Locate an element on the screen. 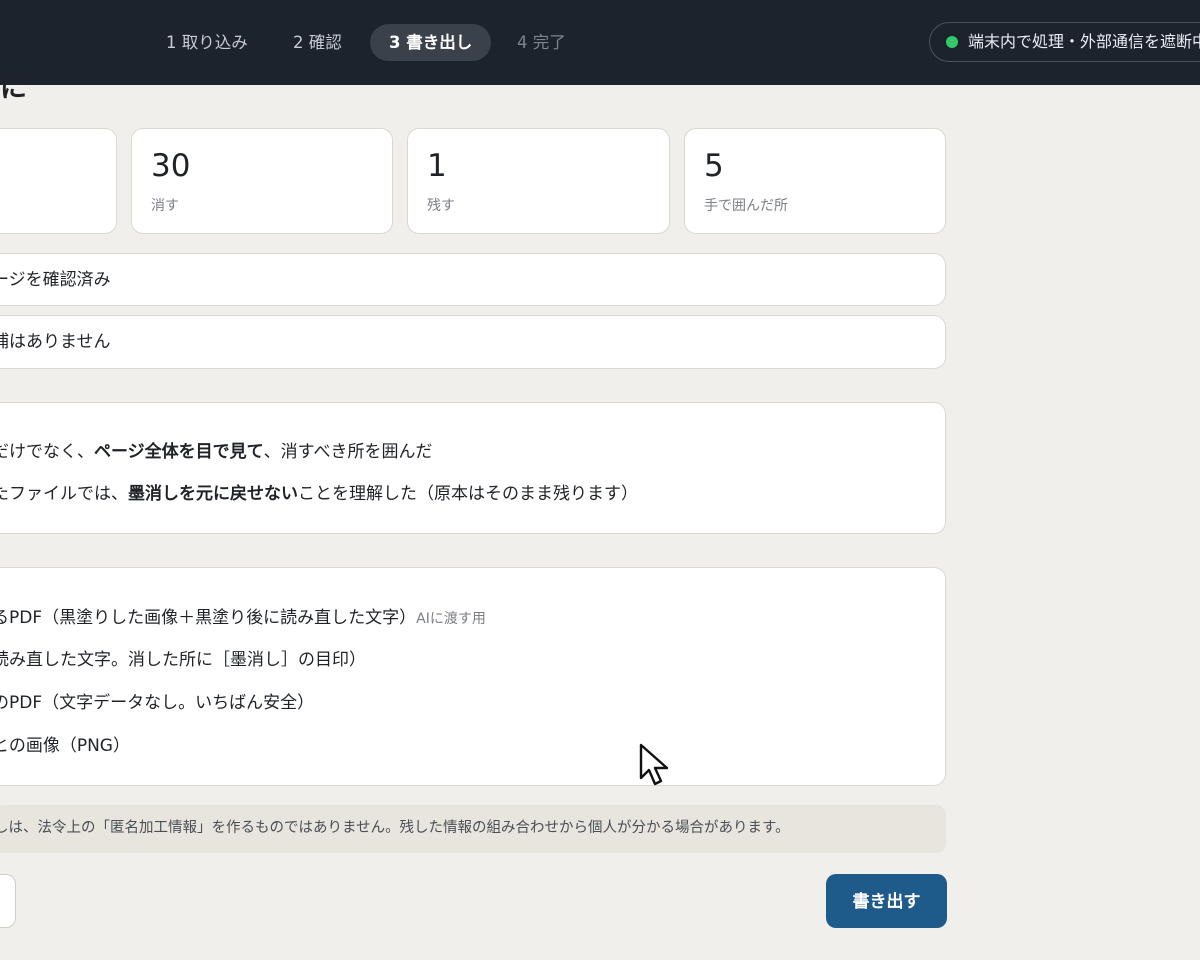  check-2-text-post: ことを理解した（原本はそのまま残ります） is located at coordinates (468, 494).